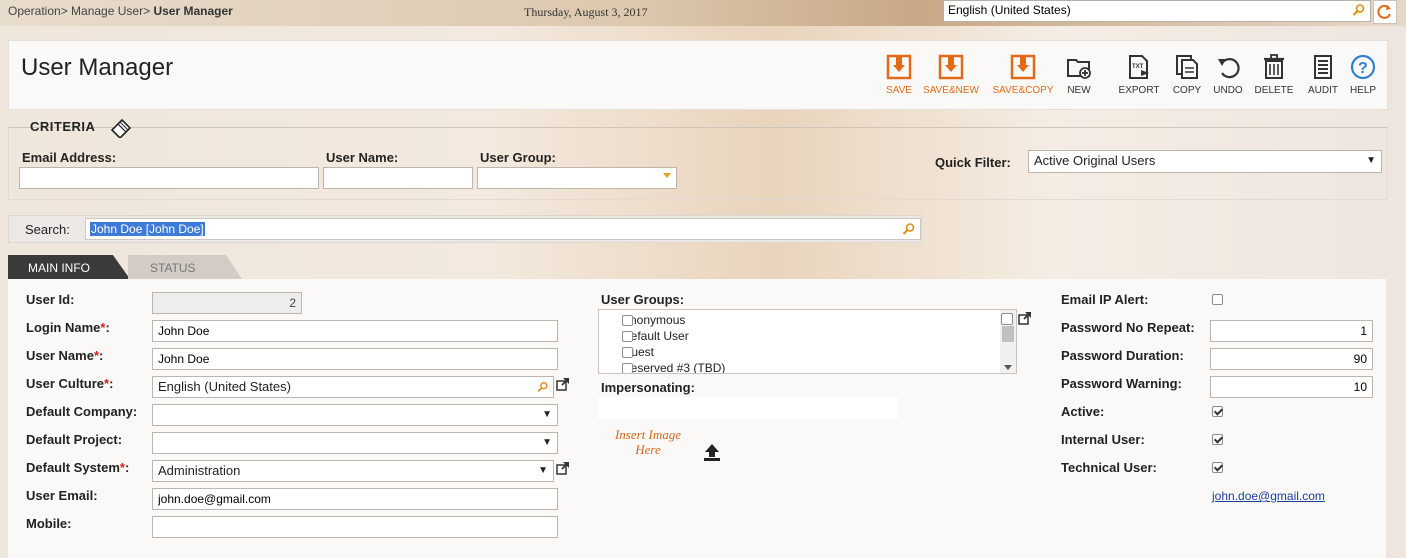  What do you see at coordinates (355, 331) in the screenshot?
I see `login-name-input` at bounding box center [355, 331].